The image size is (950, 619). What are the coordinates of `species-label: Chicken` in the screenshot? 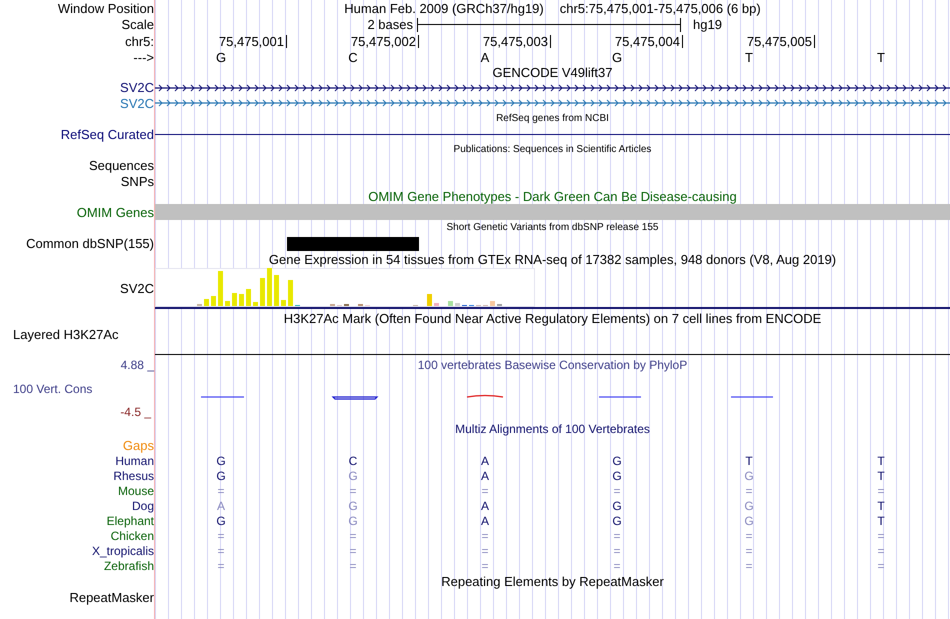 It's located at (132, 536).